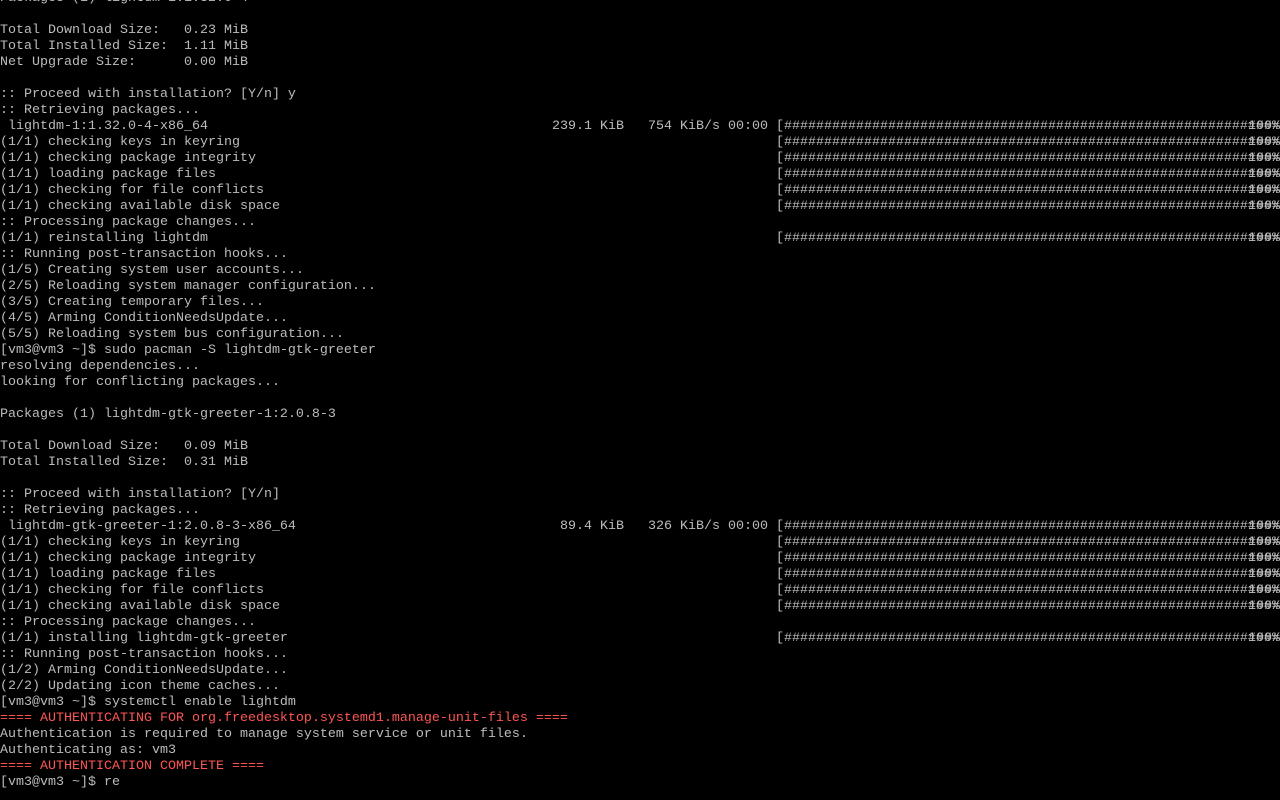 This screenshot has width=1280, height=800. I want to click on download-size: 89.4 KiB, so click(592, 526).